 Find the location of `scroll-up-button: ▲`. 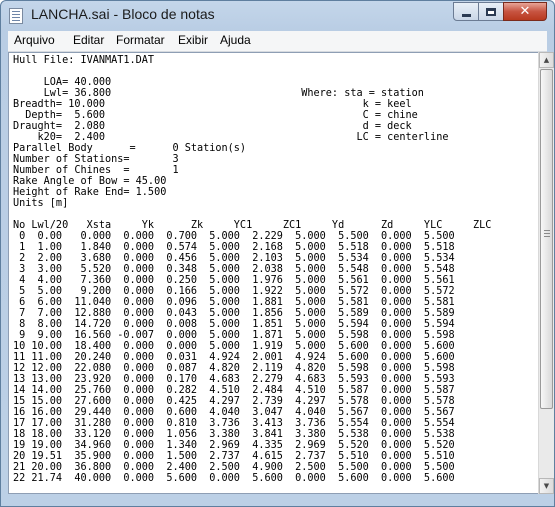

scroll-up-button: ▲ is located at coordinates (546, 60).